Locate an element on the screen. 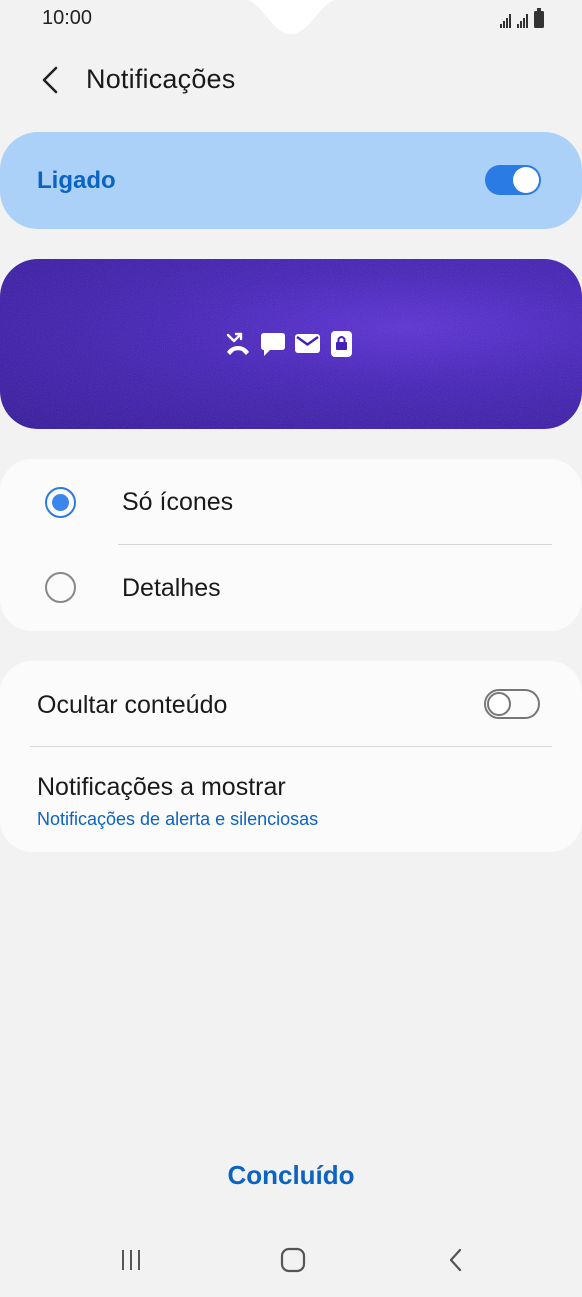  home-button is located at coordinates (293, 1260).